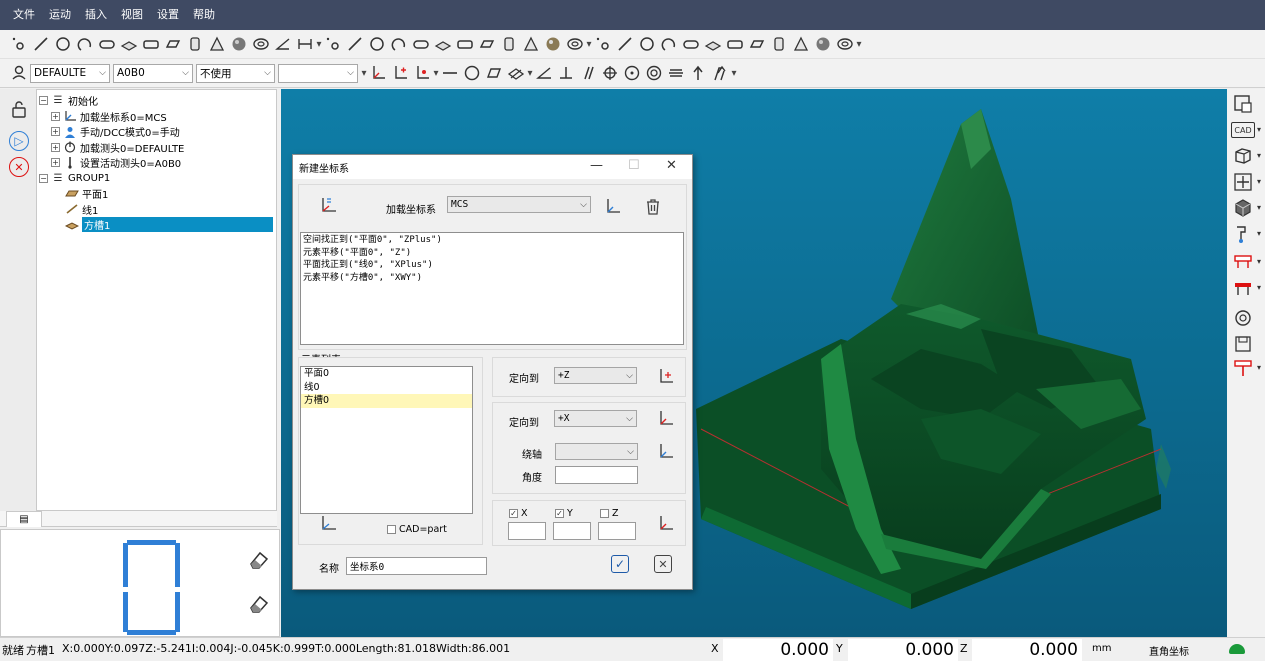 This screenshot has width=1265, height=661. What do you see at coordinates (1243, 262) in the screenshot?
I see `section-red-icon` at bounding box center [1243, 262].